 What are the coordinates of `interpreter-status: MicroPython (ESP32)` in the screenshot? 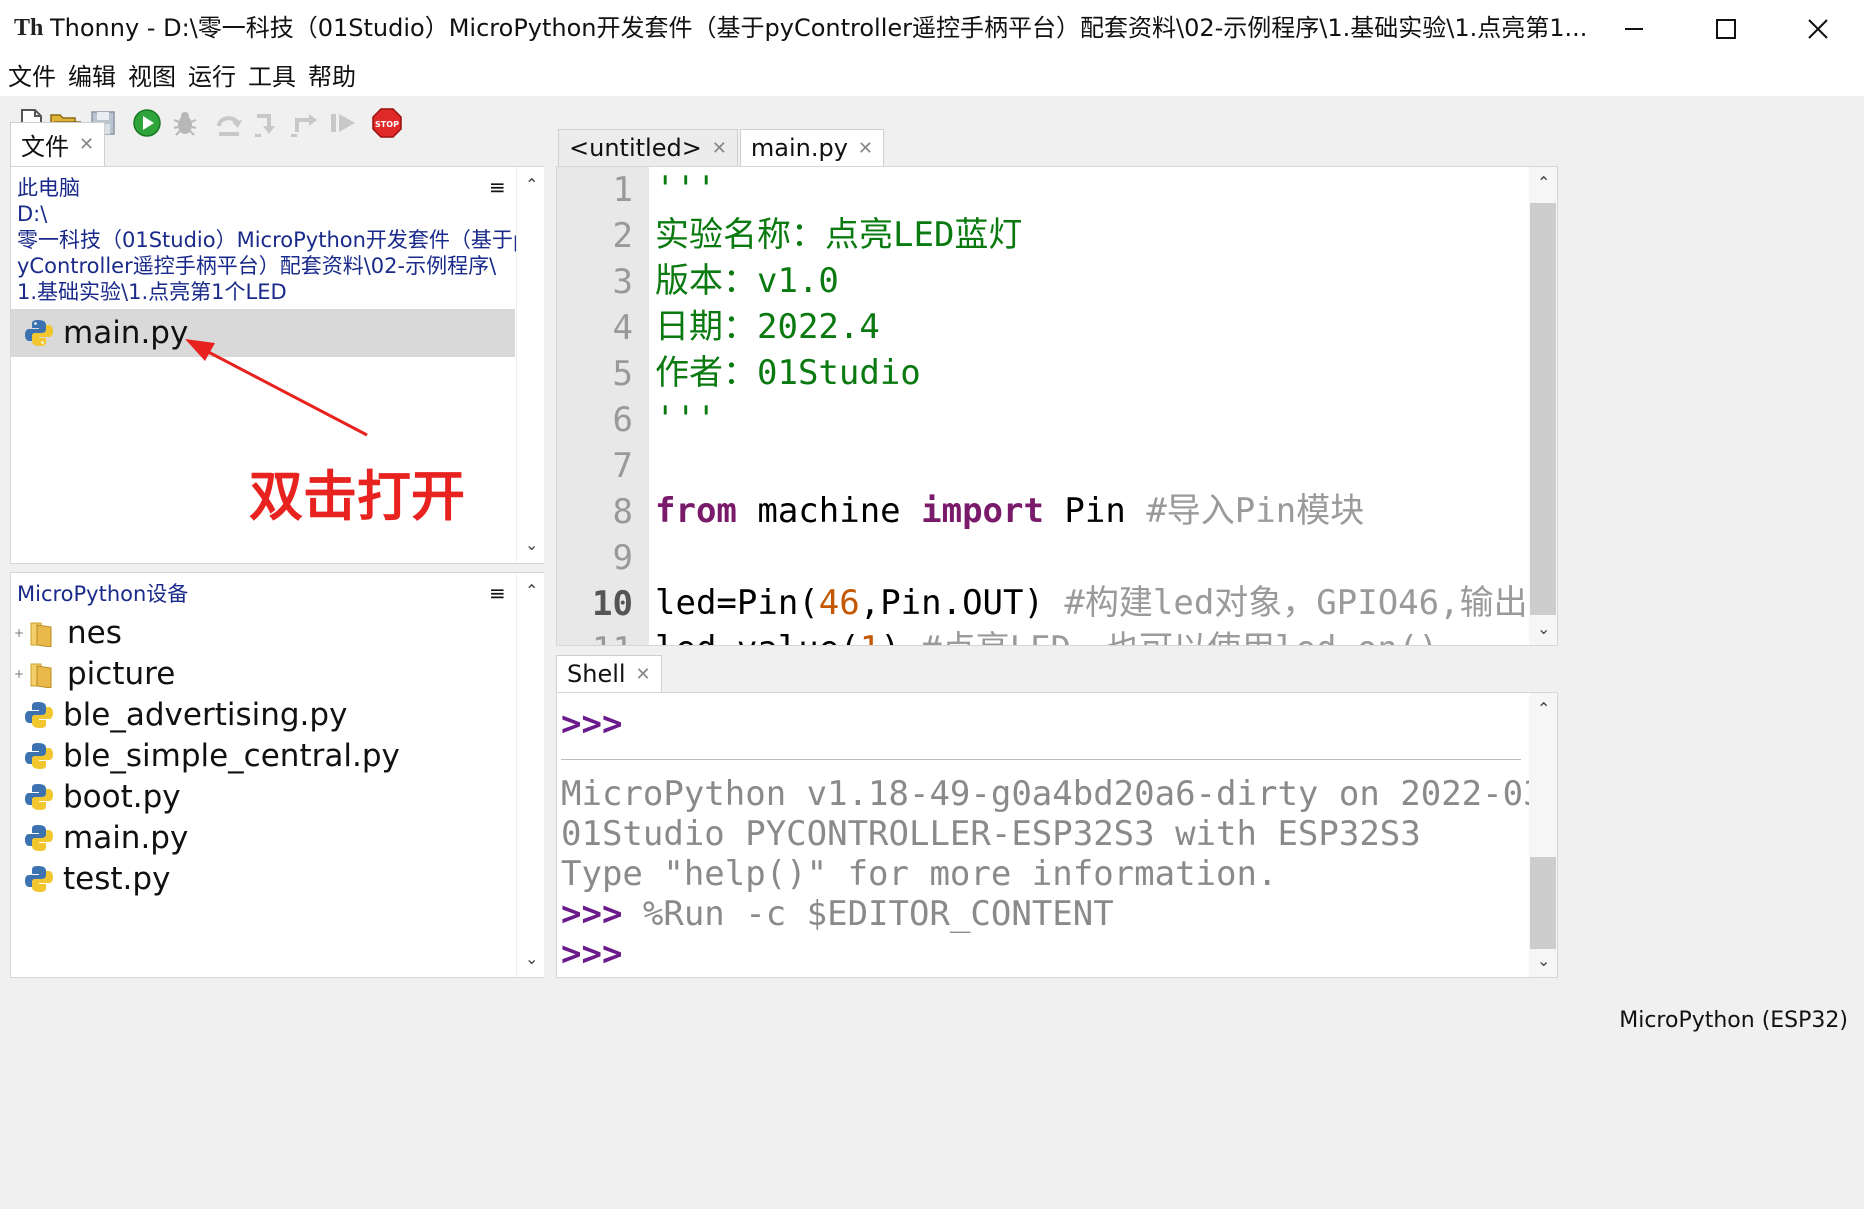 It's located at (1733, 1021).